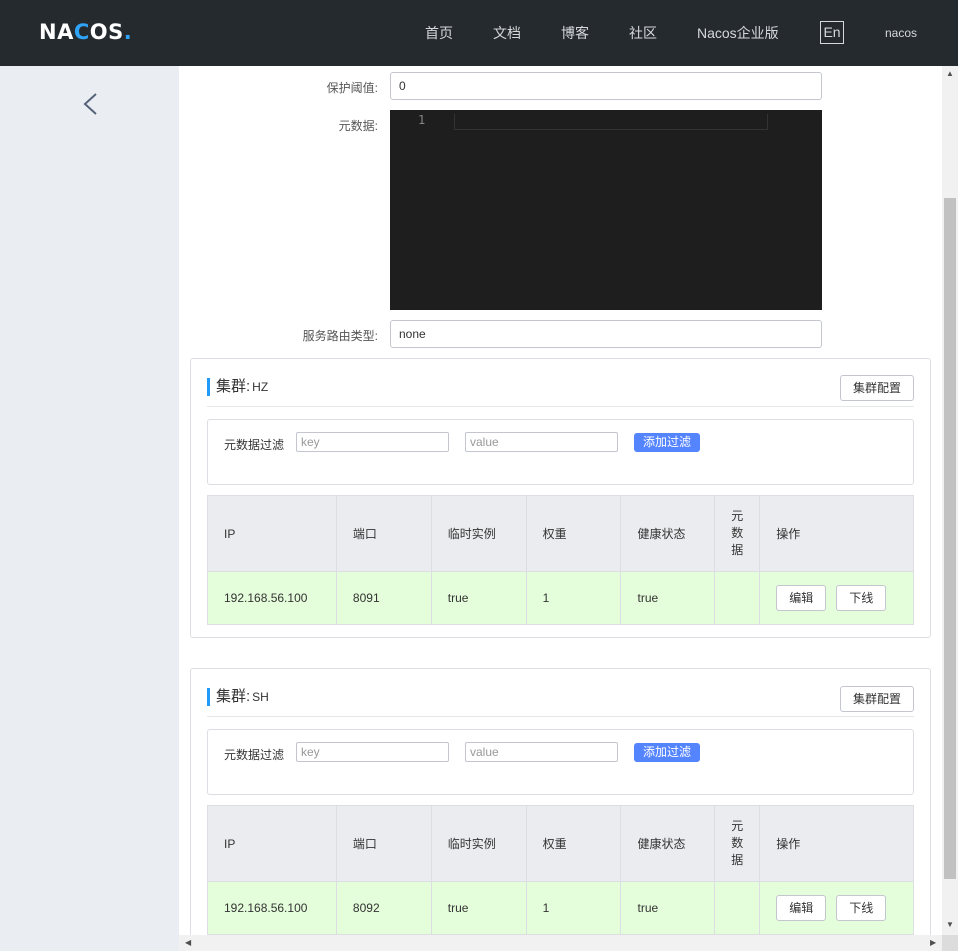 This screenshot has height=951, width=958. I want to click on cell-port: 8092, so click(383, 908).